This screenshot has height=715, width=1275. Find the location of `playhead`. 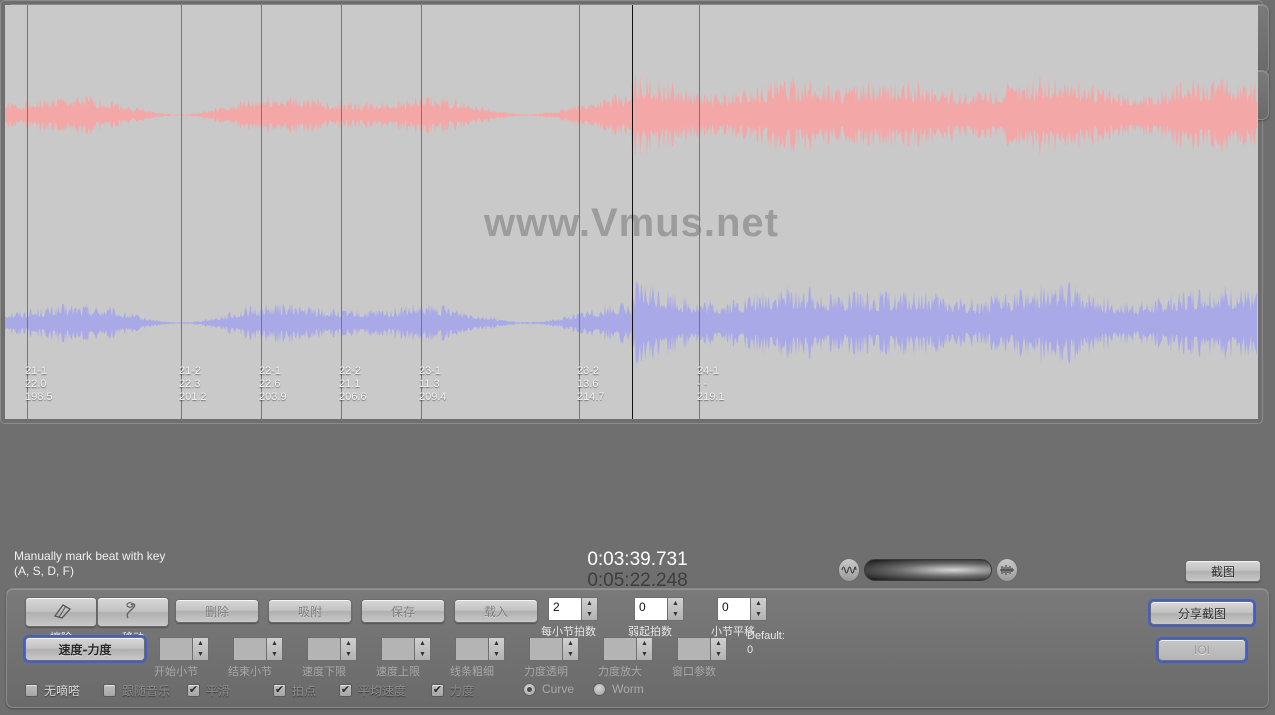

playhead is located at coordinates (632, 212).